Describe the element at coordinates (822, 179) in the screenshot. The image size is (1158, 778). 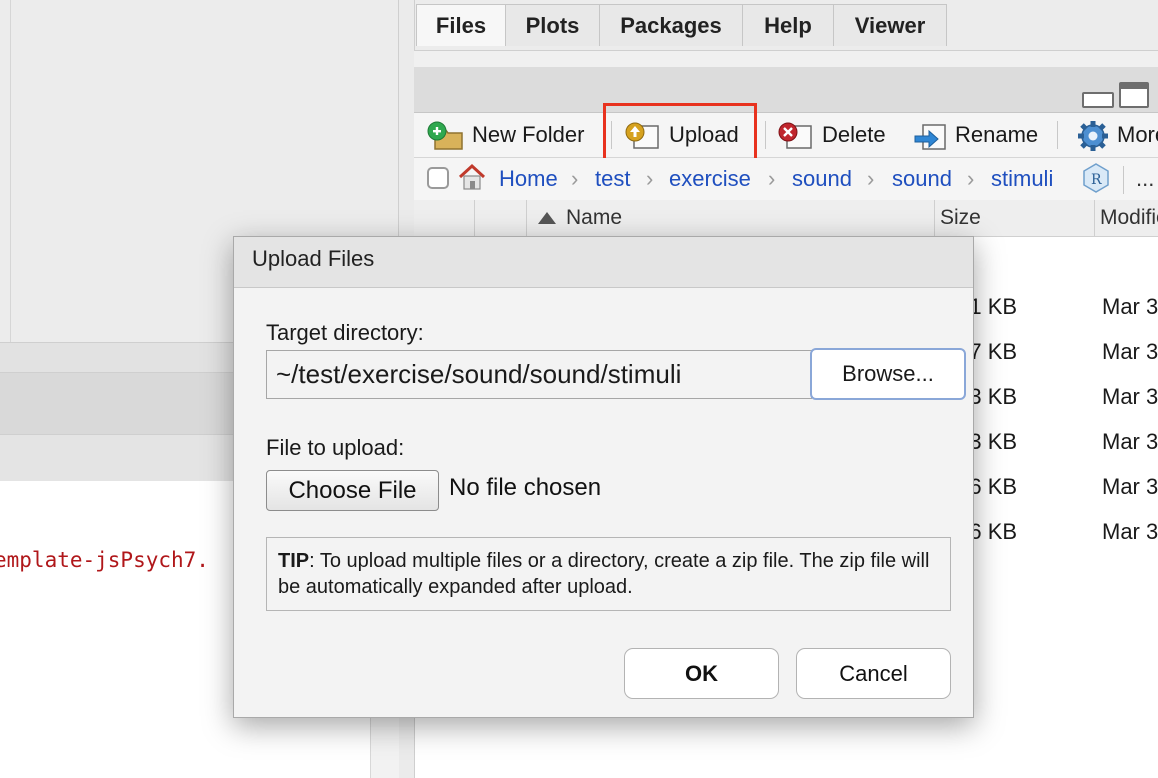
I see `breadcrumb-sound: sound` at that location.